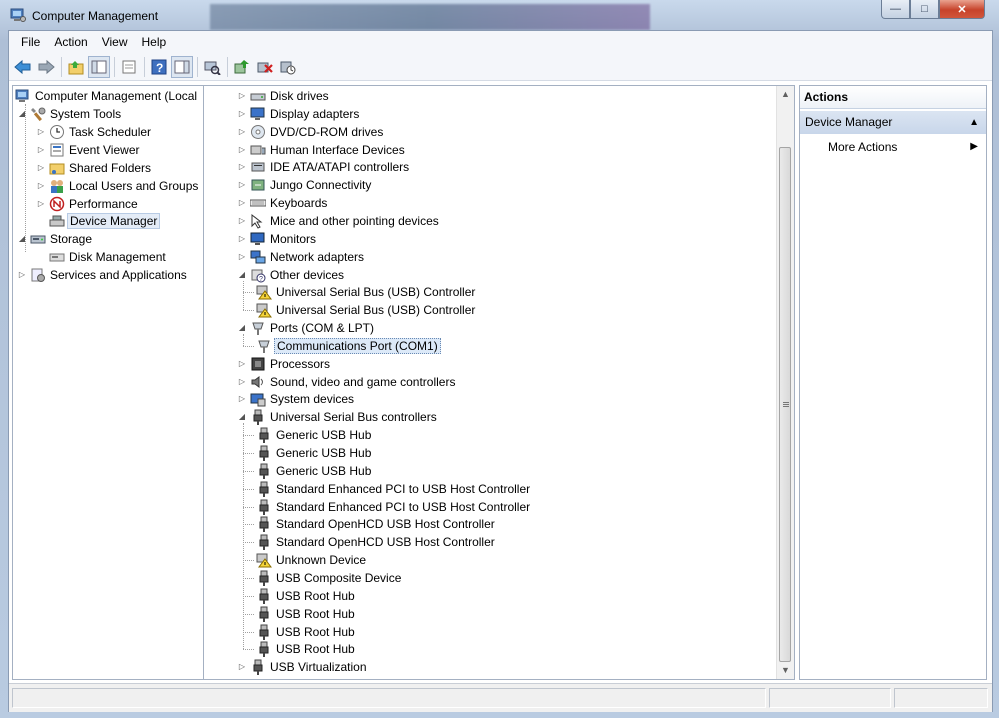  I want to click on scan-hardware-icon, so click(212, 67).